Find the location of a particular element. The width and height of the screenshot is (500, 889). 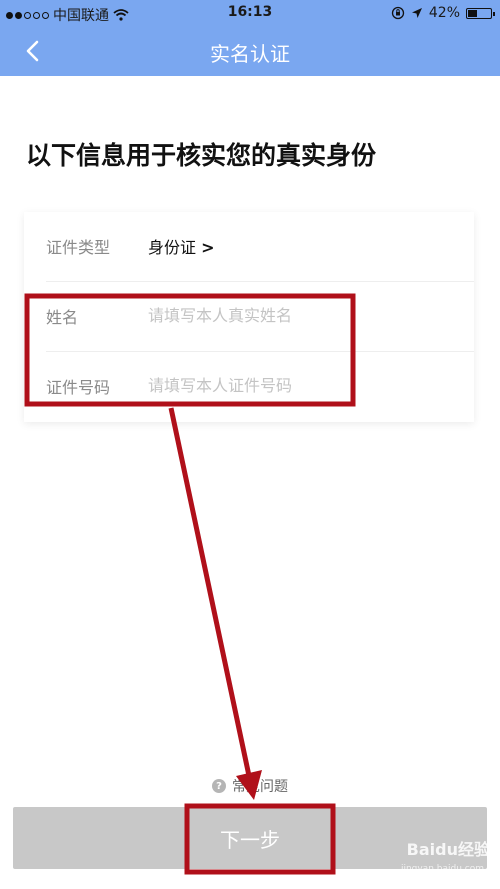

status-bar: 中国联通 16:13 42% is located at coordinates (250, 13).